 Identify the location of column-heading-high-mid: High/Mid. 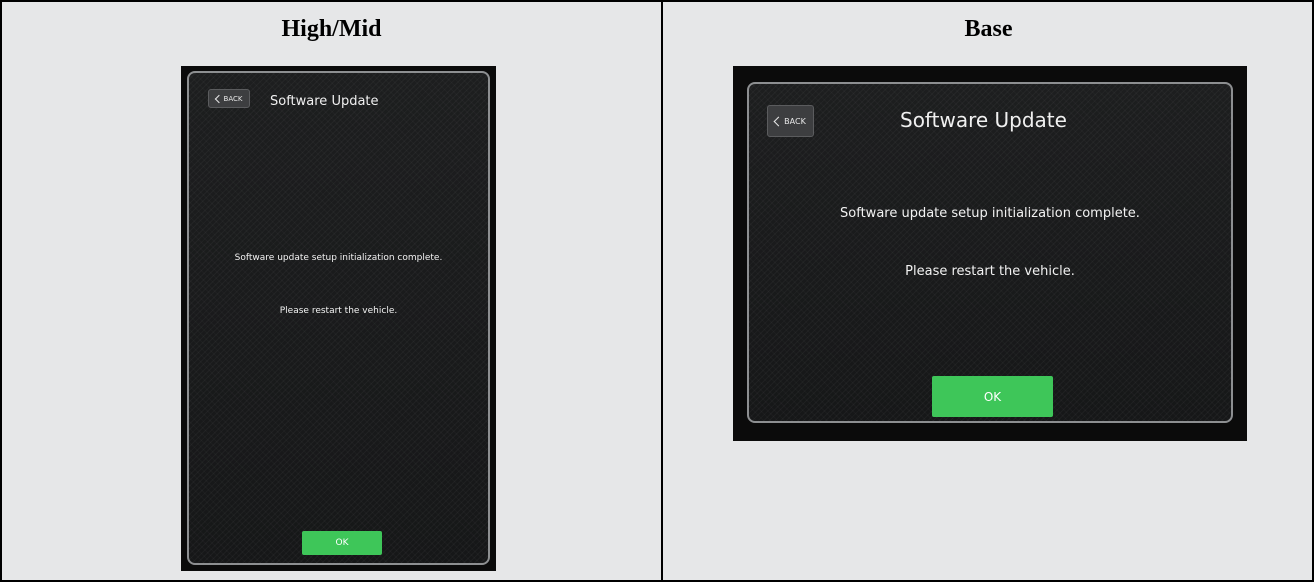
(331, 29).